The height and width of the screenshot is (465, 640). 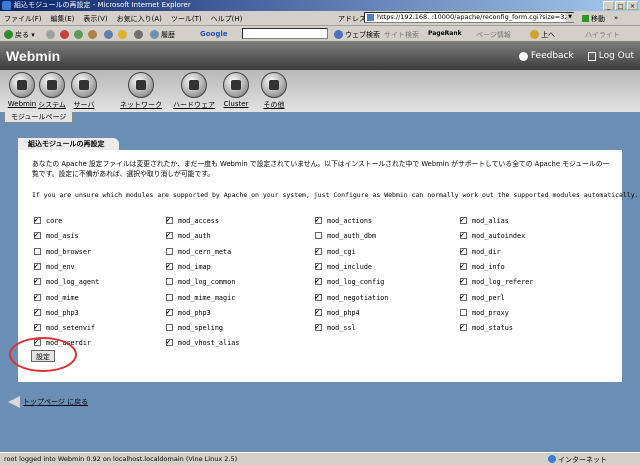 What do you see at coordinates (496, 281) in the screenshot?
I see `module-option: mod_log_referer` at bounding box center [496, 281].